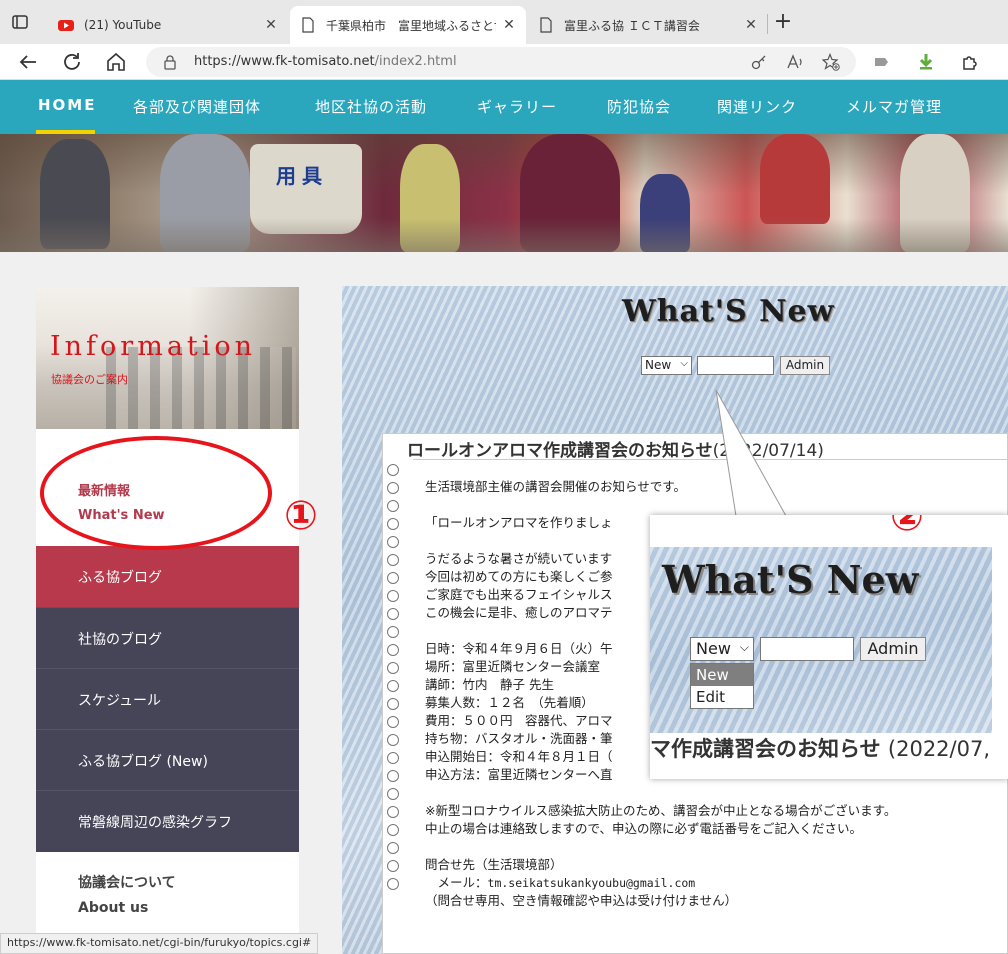 This screenshot has height=954, width=1008. I want to click on sidebar-item-shakyo-blog: 社協のブログ, so click(167, 637).